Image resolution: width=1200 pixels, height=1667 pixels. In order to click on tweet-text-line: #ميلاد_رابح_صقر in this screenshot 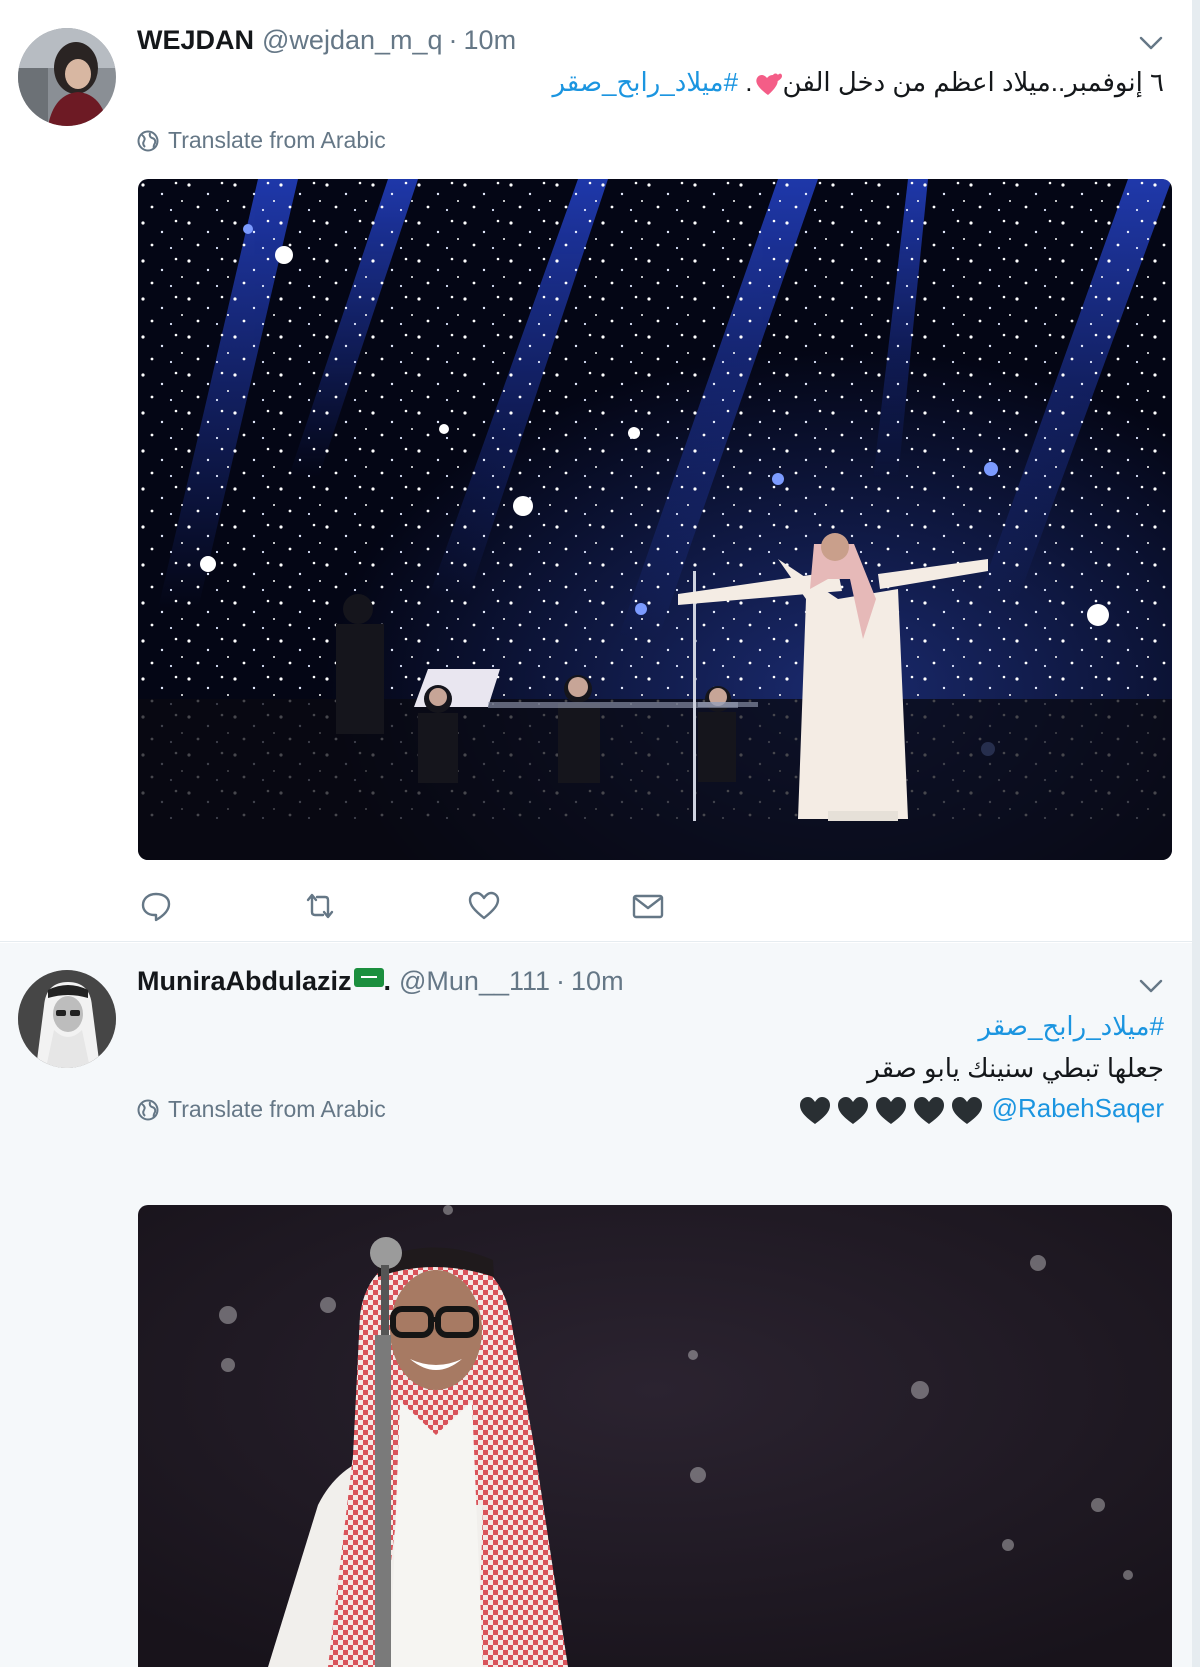, I will do `click(1071, 1026)`.